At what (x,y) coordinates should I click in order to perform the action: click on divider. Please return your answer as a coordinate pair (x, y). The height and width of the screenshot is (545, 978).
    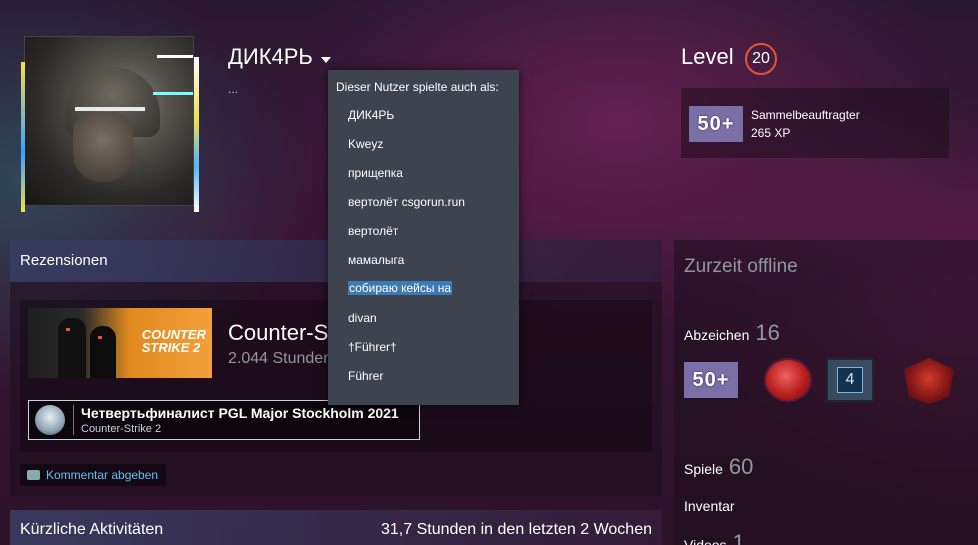
    Looking at the image, I should click on (73, 420).